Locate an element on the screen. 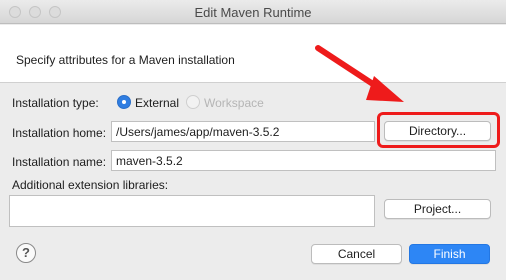  window-title: Edit Maven Runtime is located at coordinates (253, 12).